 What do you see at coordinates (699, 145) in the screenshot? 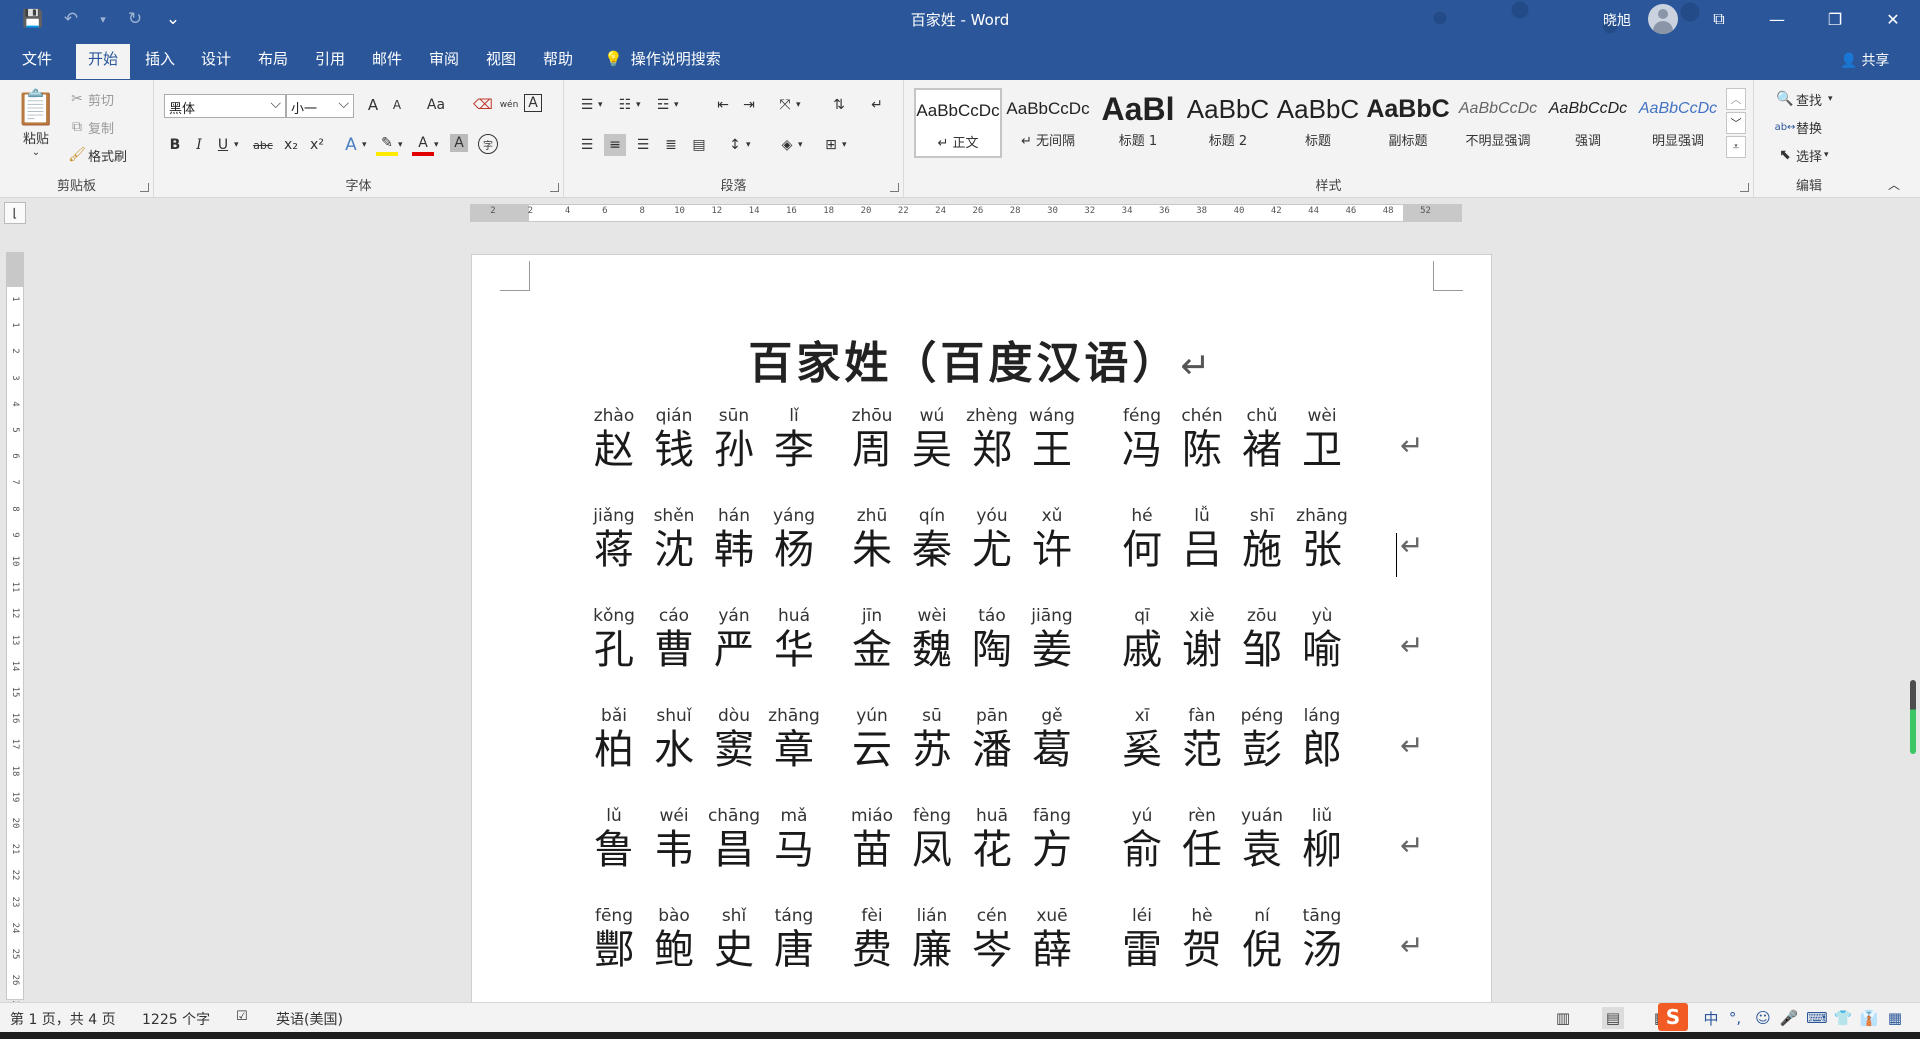
I see `distributed-button: ▤` at bounding box center [699, 145].